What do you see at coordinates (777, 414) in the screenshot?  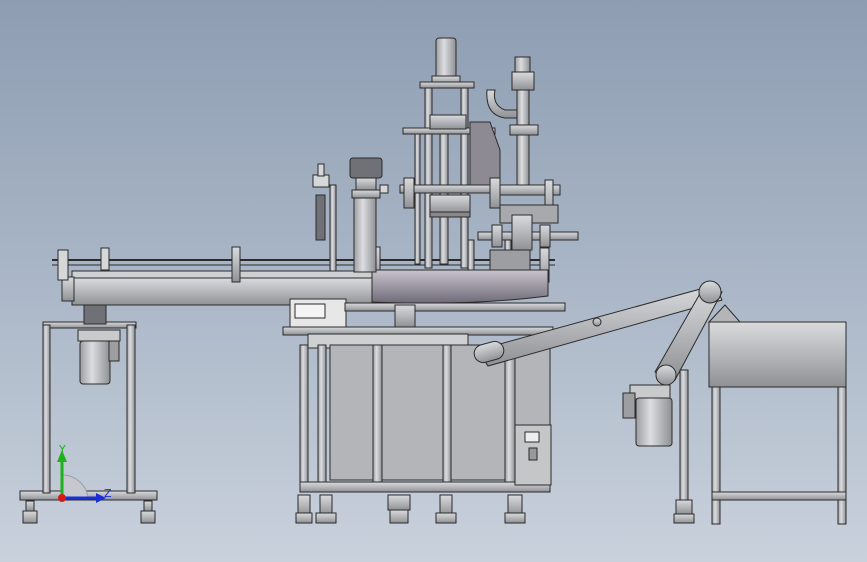 I see `right-hopper-stand` at bounding box center [777, 414].